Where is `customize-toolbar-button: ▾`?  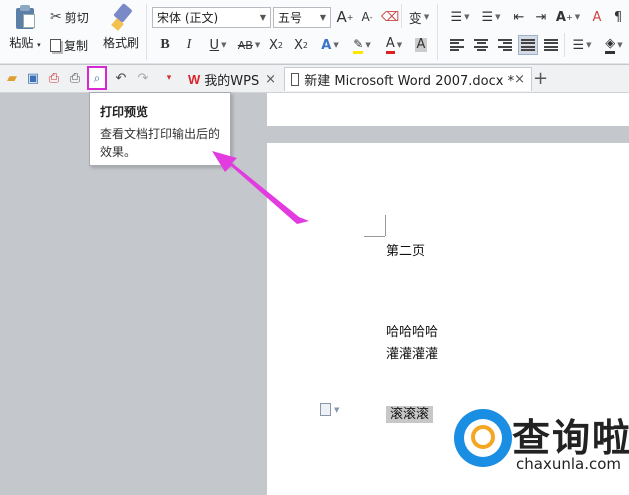
customize-toolbar-button: ▾ is located at coordinates (169, 78).